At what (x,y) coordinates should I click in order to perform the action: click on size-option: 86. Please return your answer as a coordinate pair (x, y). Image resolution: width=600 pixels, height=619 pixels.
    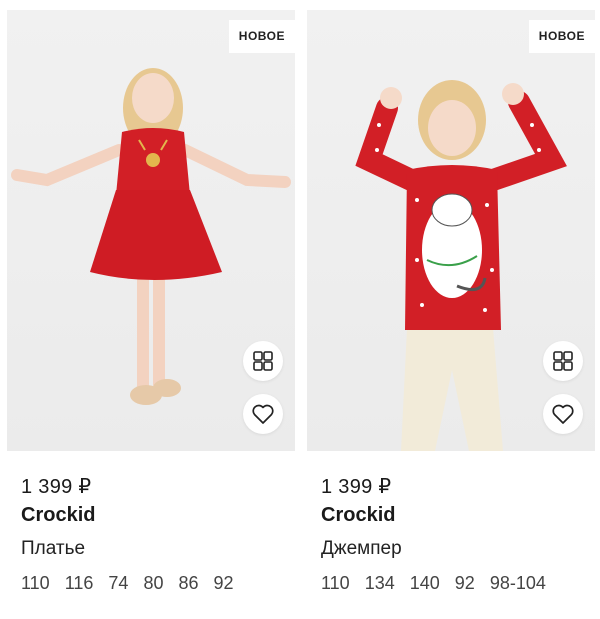
    Looking at the image, I should click on (188, 583).